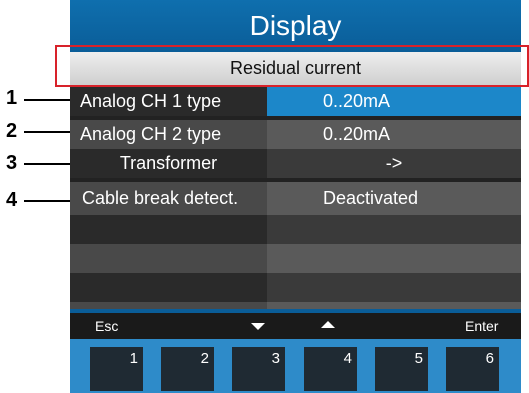  I want to click on row-transformer: Transformer ->, so click(295, 163).